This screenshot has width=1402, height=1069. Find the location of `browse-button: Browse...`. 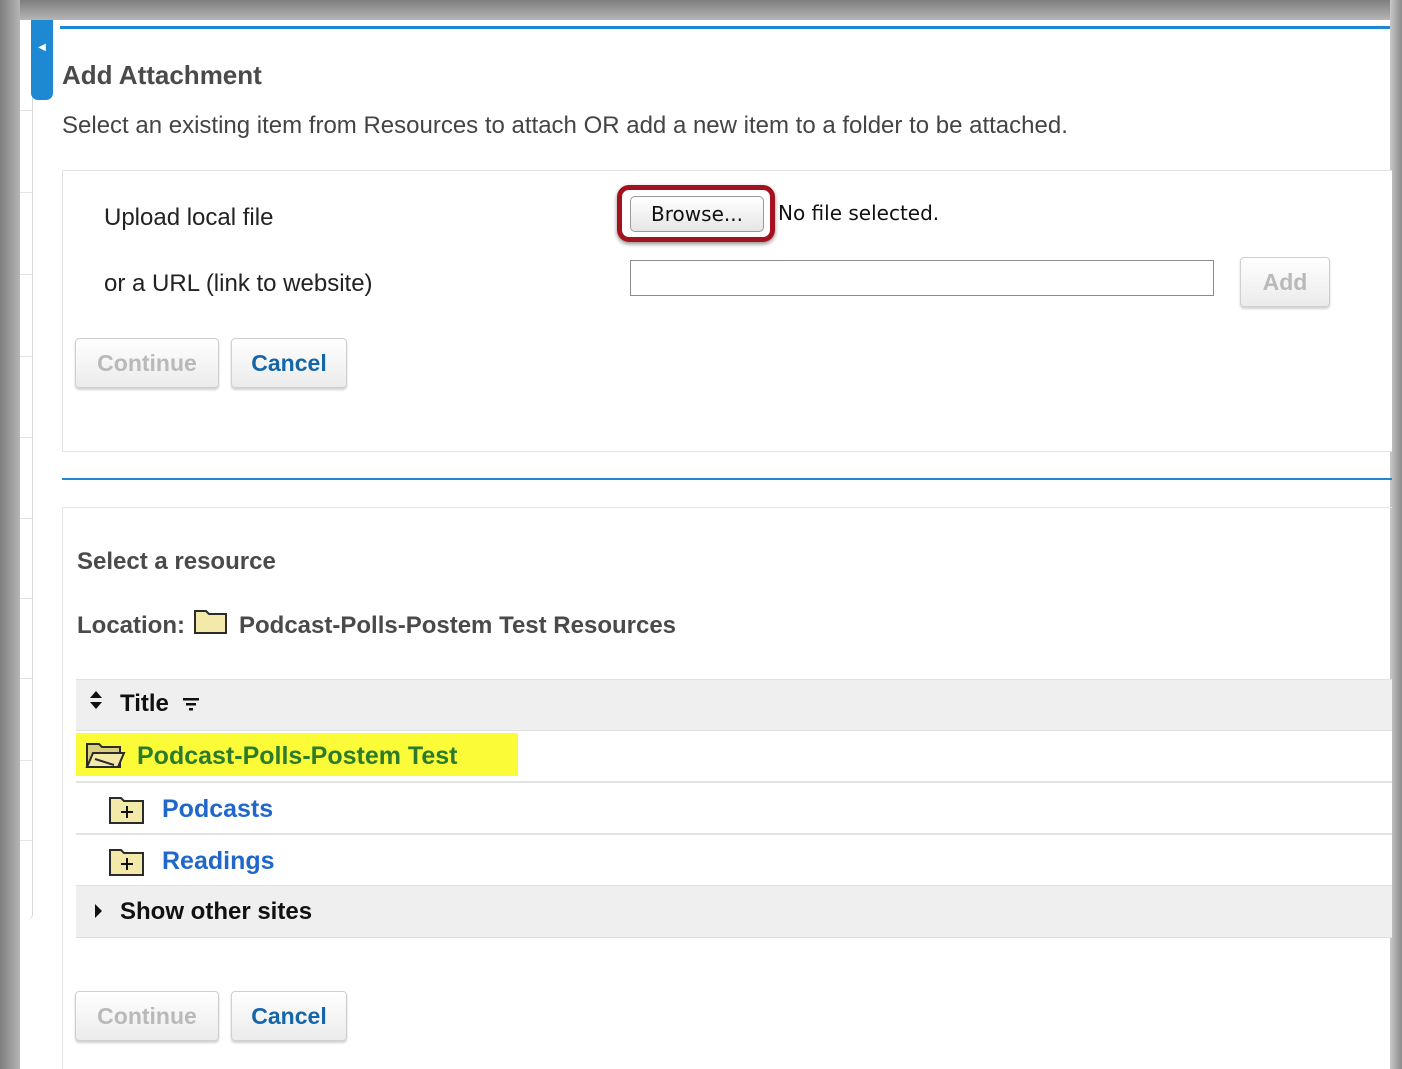

browse-button: Browse... is located at coordinates (697, 214).